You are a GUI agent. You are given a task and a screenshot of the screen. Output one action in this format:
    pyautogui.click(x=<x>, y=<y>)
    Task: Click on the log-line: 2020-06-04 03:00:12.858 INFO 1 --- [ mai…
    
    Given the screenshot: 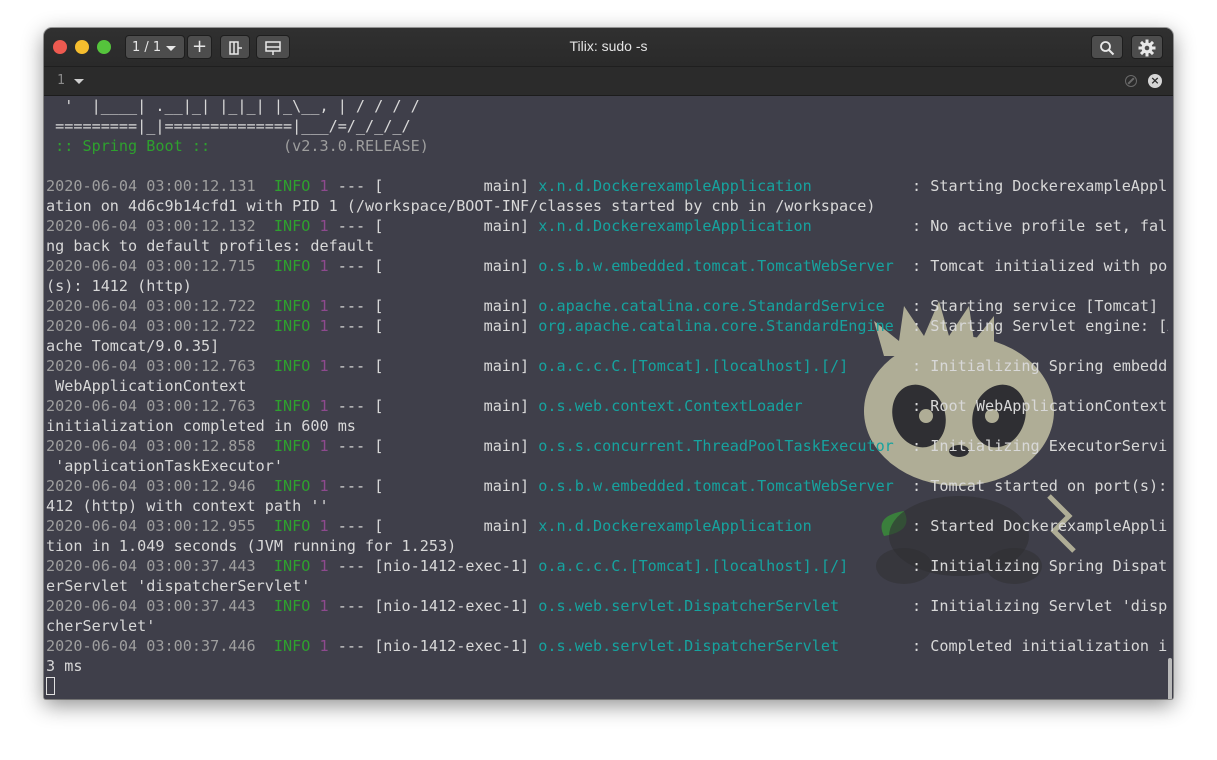 What is the action you would take?
    pyautogui.click(x=607, y=446)
    